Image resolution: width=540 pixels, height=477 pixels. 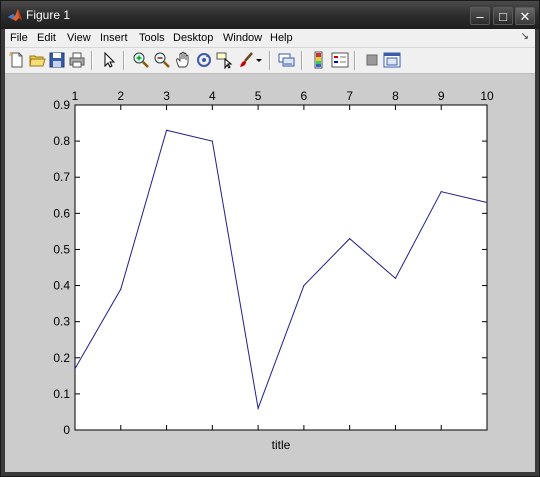 What do you see at coordinates (281, 38) in the screenshot?
I see `menu-help: Help` at bounding box center [281, 38].